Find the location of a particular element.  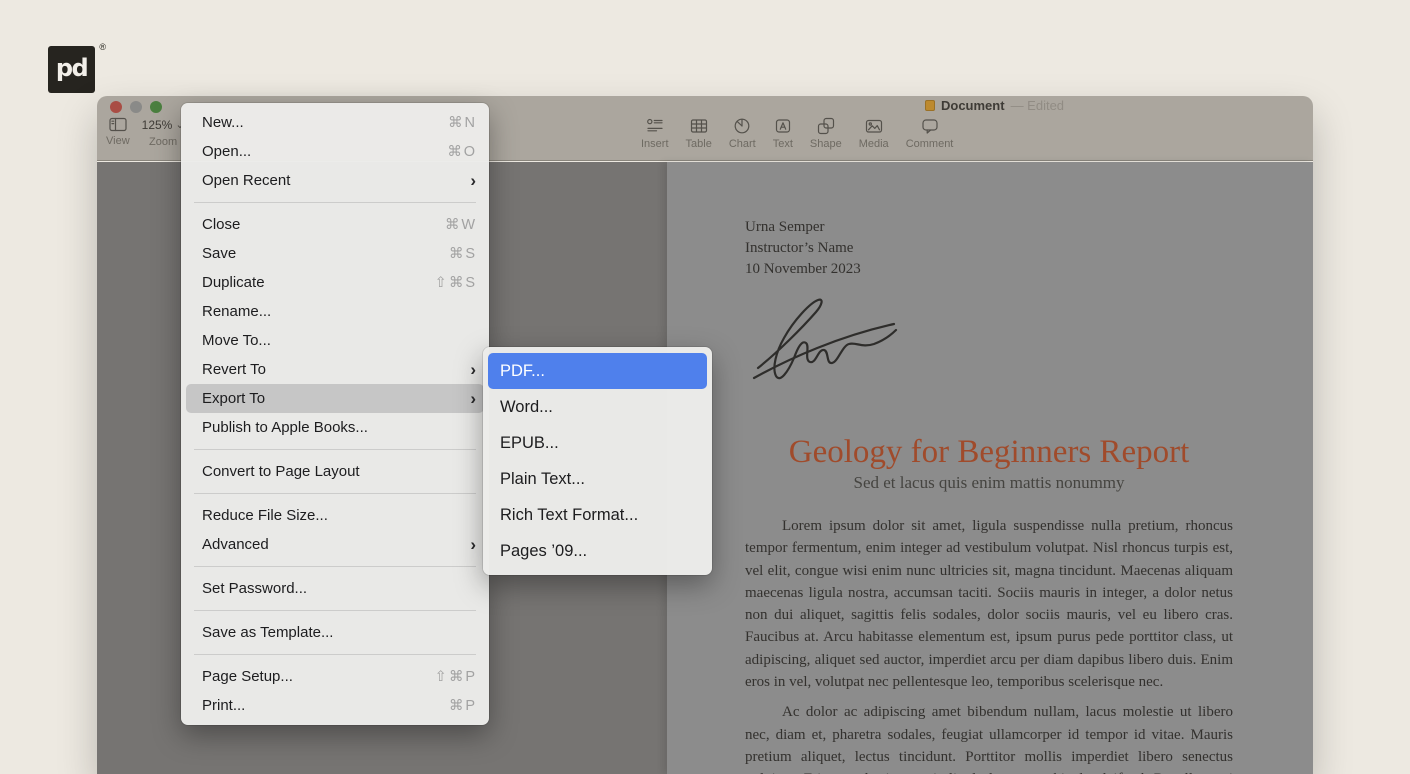

media-button: Media is located at coordinates (874, 133).